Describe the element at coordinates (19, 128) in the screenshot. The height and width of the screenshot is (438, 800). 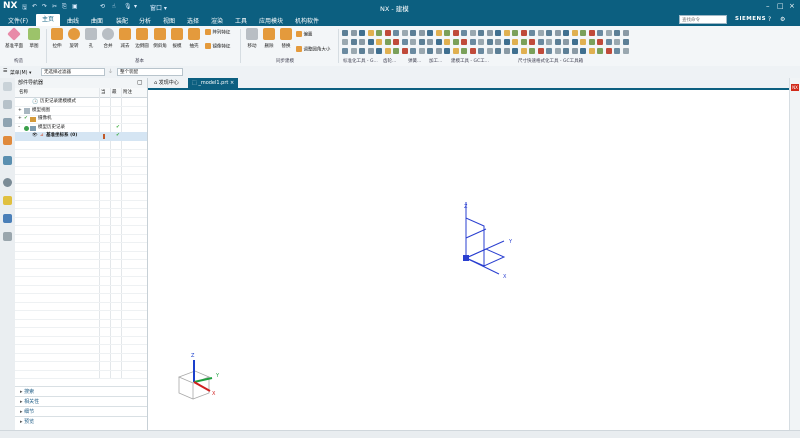
I see `collapse-icon: –` at that location.